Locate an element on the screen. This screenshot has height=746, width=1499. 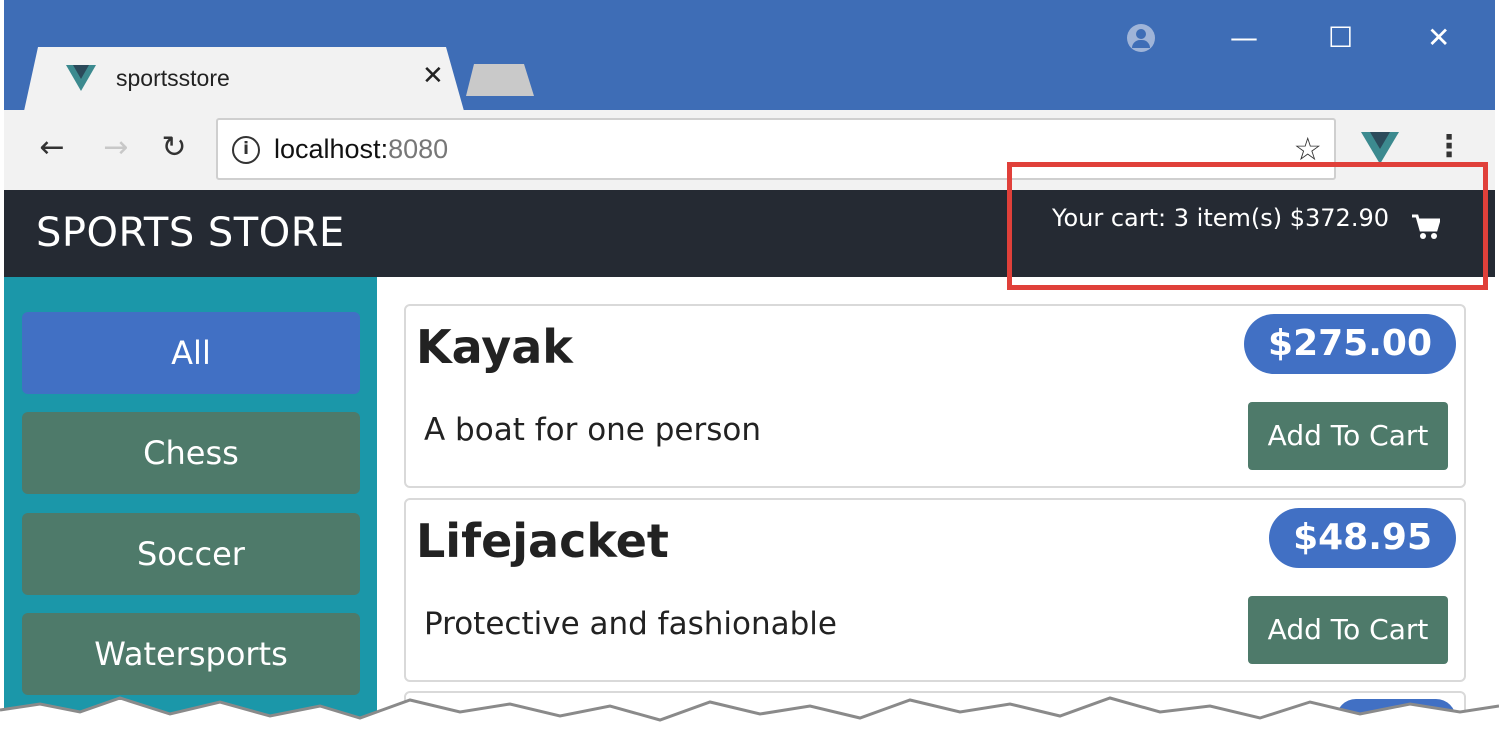
category-chess-button: Chess is located at coordinates (191, 453).